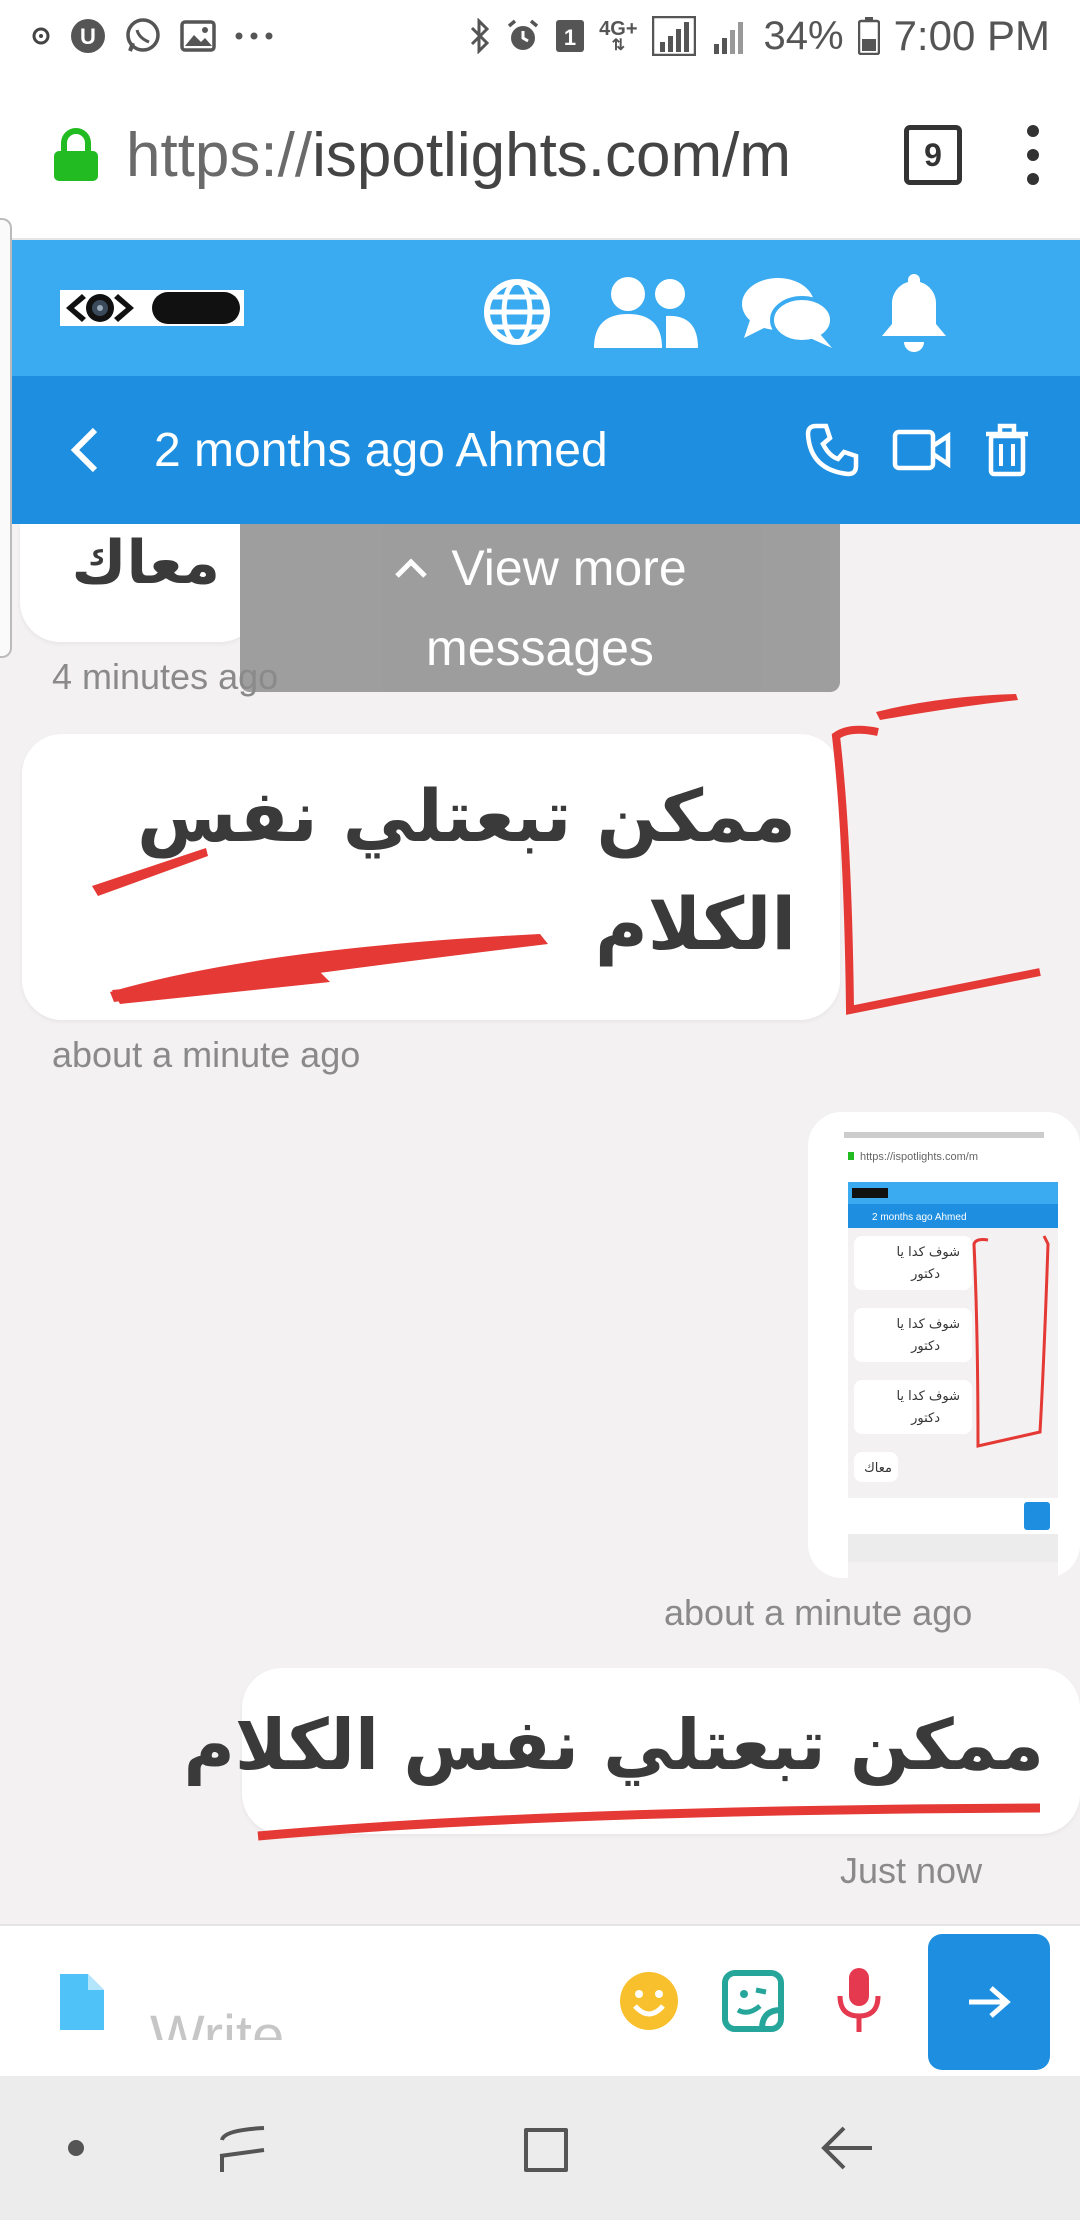 Image resolution: width=1080 pixels, height=2220 pixels. Describe the element at coordinates (152, 308) in the screenshot. I see `site-logo` at that location.